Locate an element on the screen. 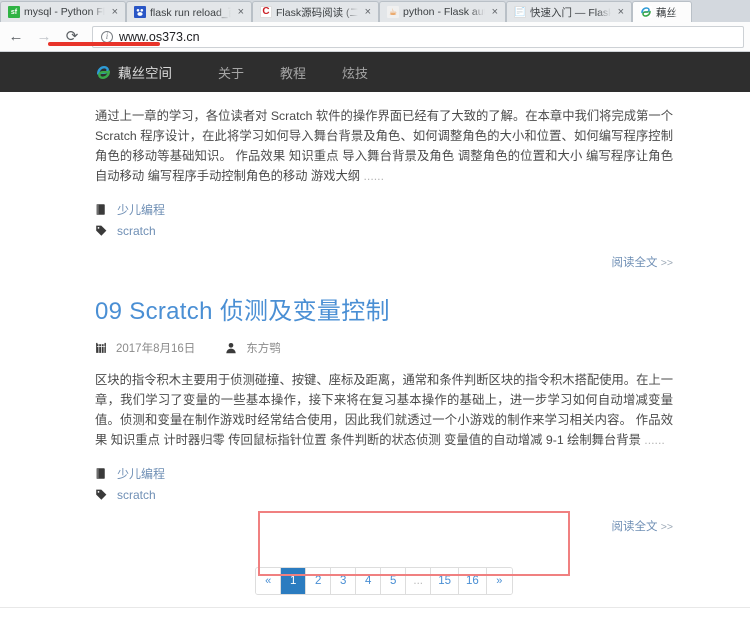  site-info-icon: i is located at coordinates (107, 36).